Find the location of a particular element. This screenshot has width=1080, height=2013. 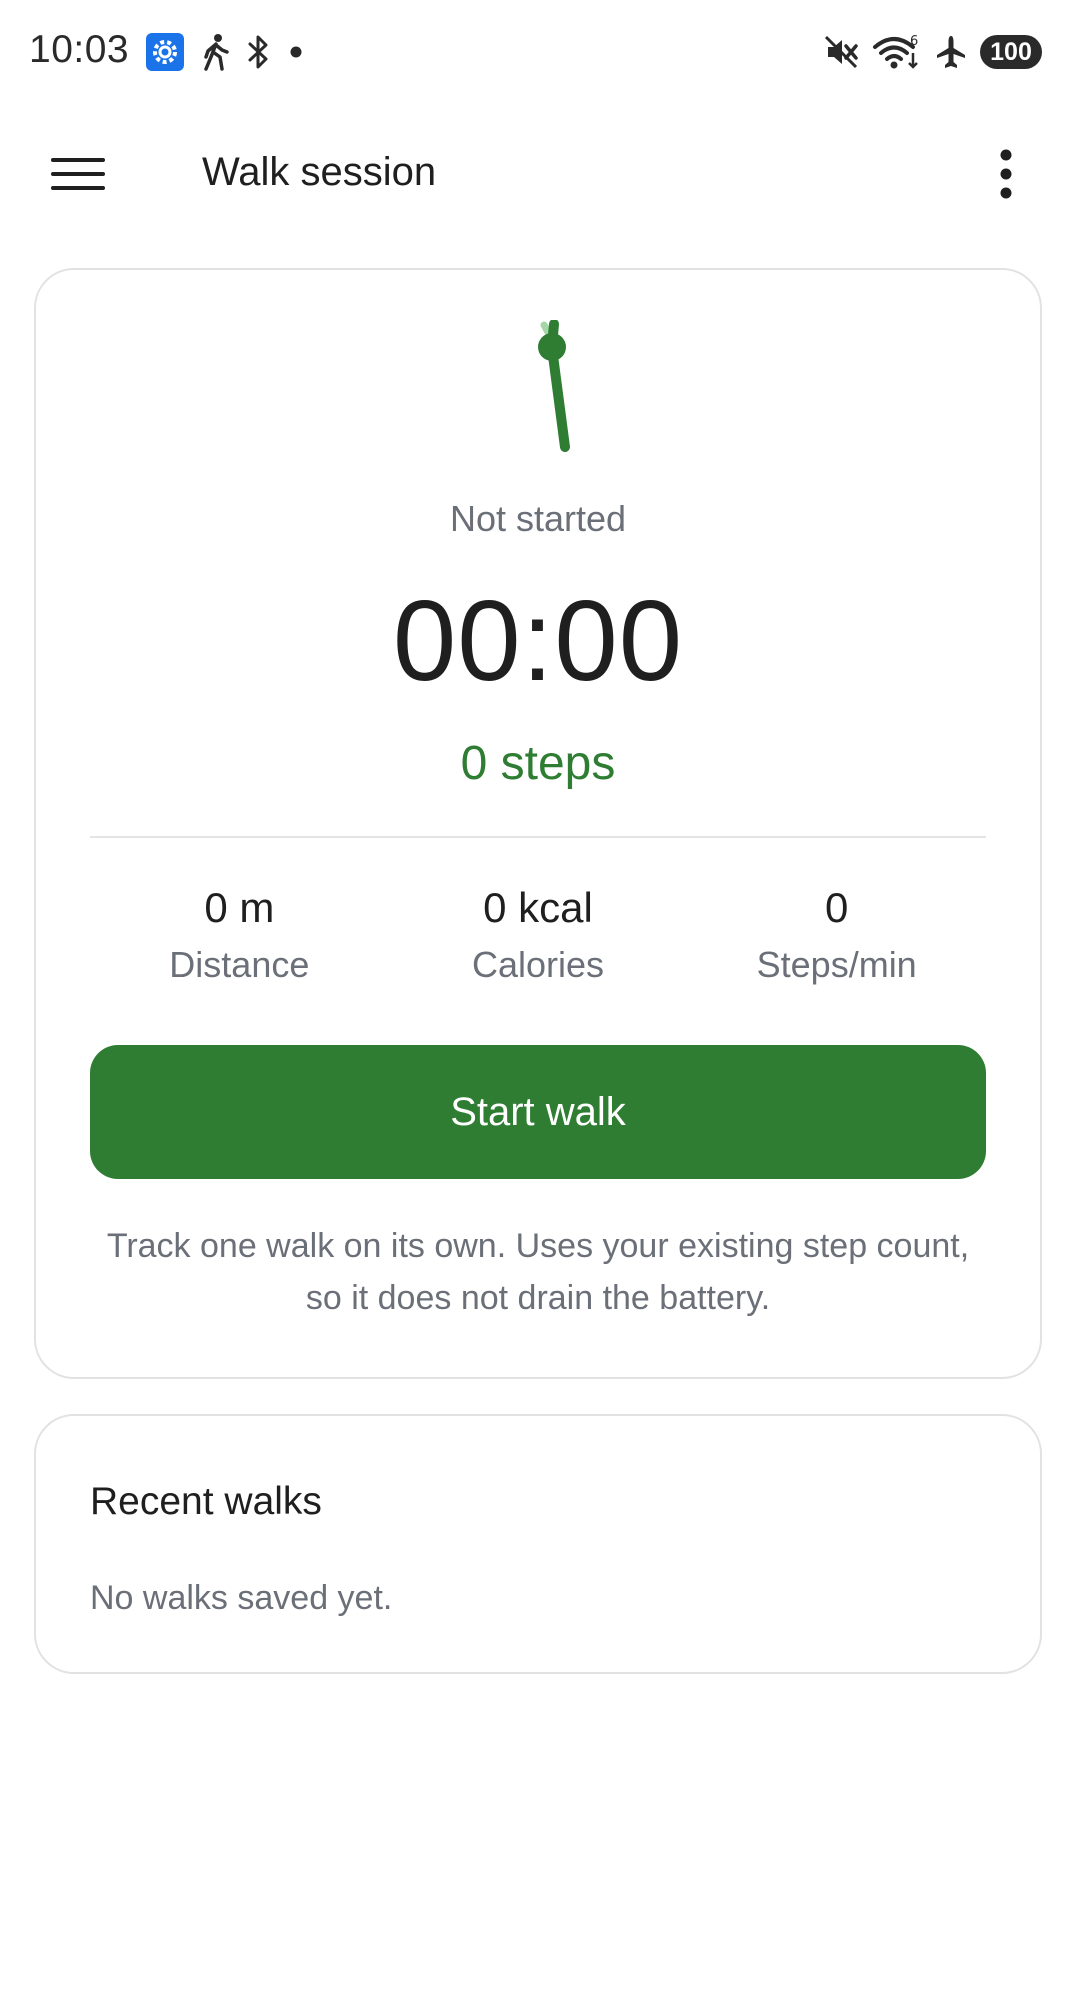

stat-value: 0 m is located at coordinates (239, 907).